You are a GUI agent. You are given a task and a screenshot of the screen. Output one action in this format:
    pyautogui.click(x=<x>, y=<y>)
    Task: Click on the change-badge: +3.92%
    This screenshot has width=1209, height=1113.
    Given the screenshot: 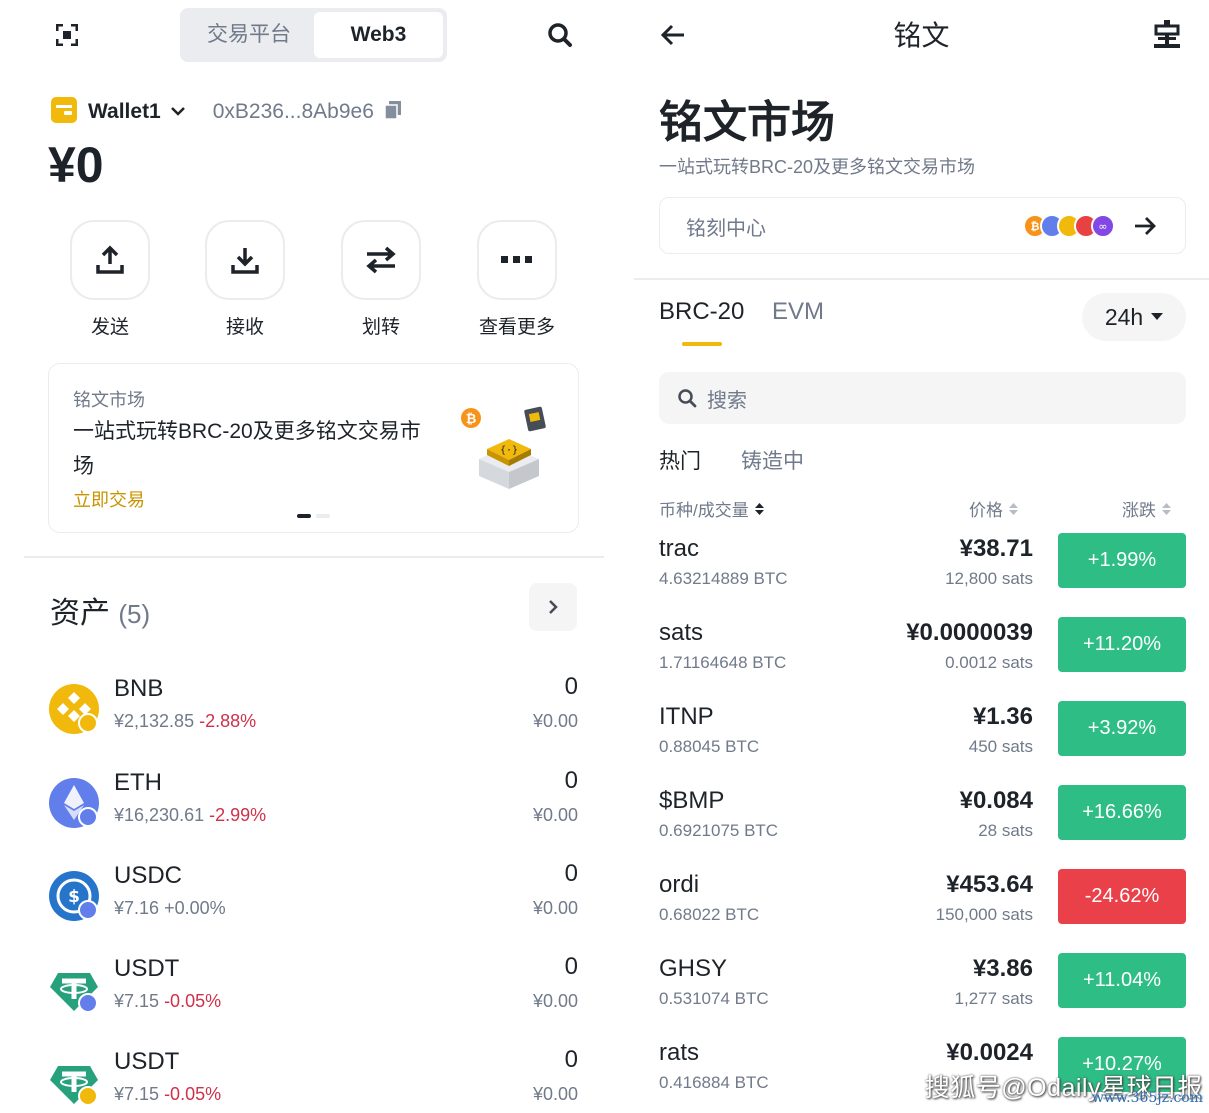 What is the action you would take?
    pyautogui.click(x=1122, y=728)
    